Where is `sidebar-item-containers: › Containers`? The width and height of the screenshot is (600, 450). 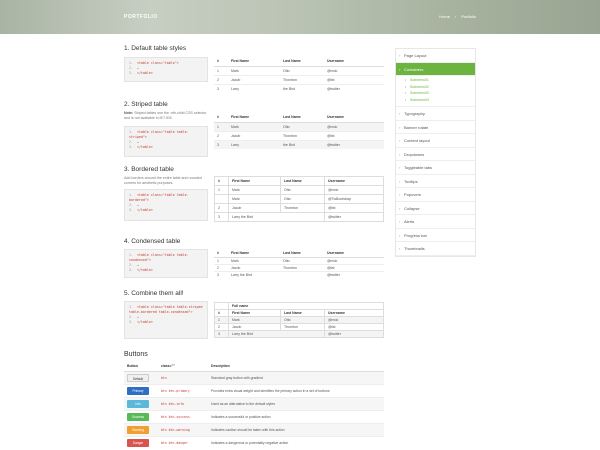 sidebar-item-containers: › Containers is located at coordinates (435, 69).